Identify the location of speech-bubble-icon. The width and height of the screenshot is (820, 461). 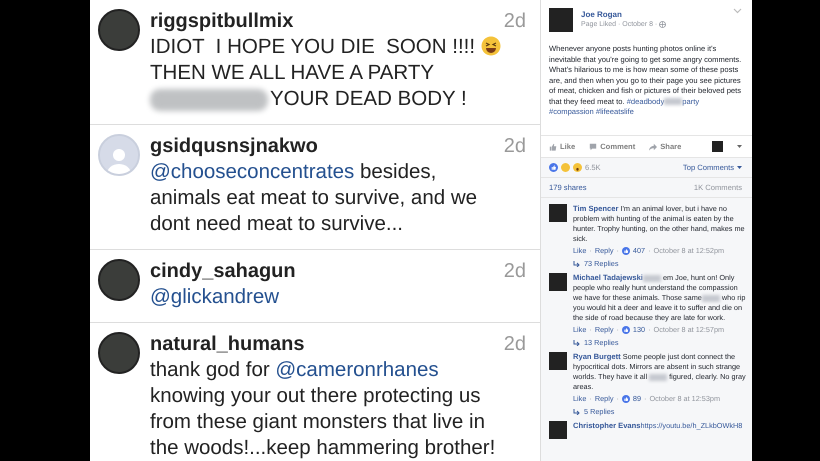
(593, 146).